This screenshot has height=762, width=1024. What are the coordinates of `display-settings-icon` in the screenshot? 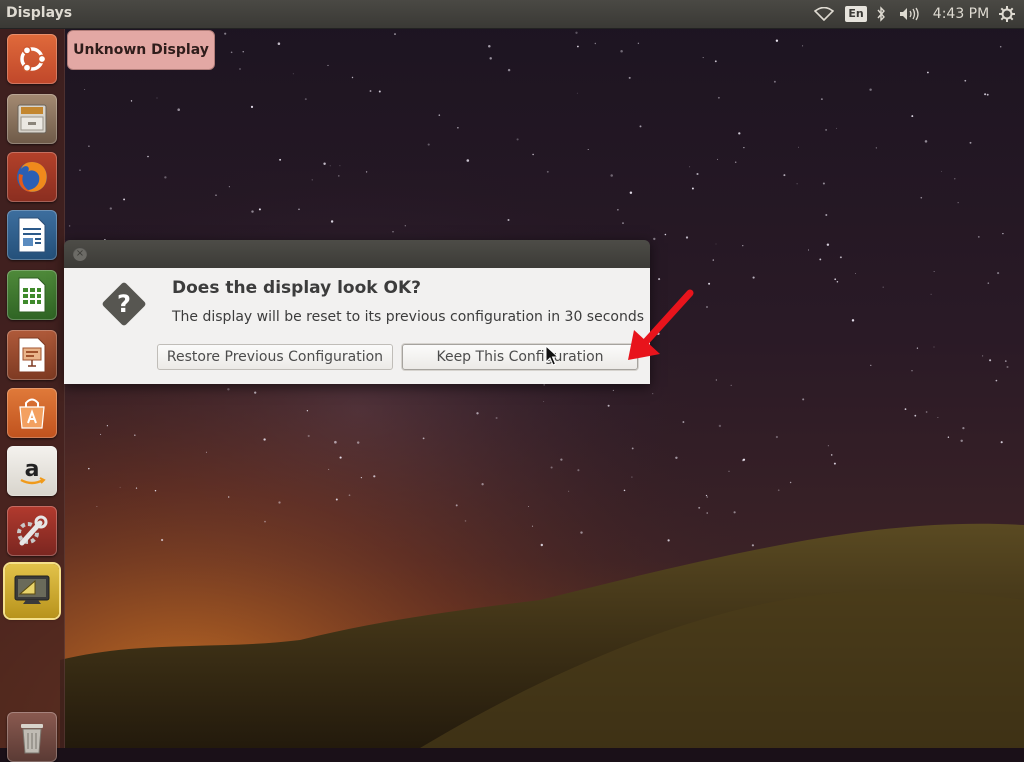 It's located at (32, 589).